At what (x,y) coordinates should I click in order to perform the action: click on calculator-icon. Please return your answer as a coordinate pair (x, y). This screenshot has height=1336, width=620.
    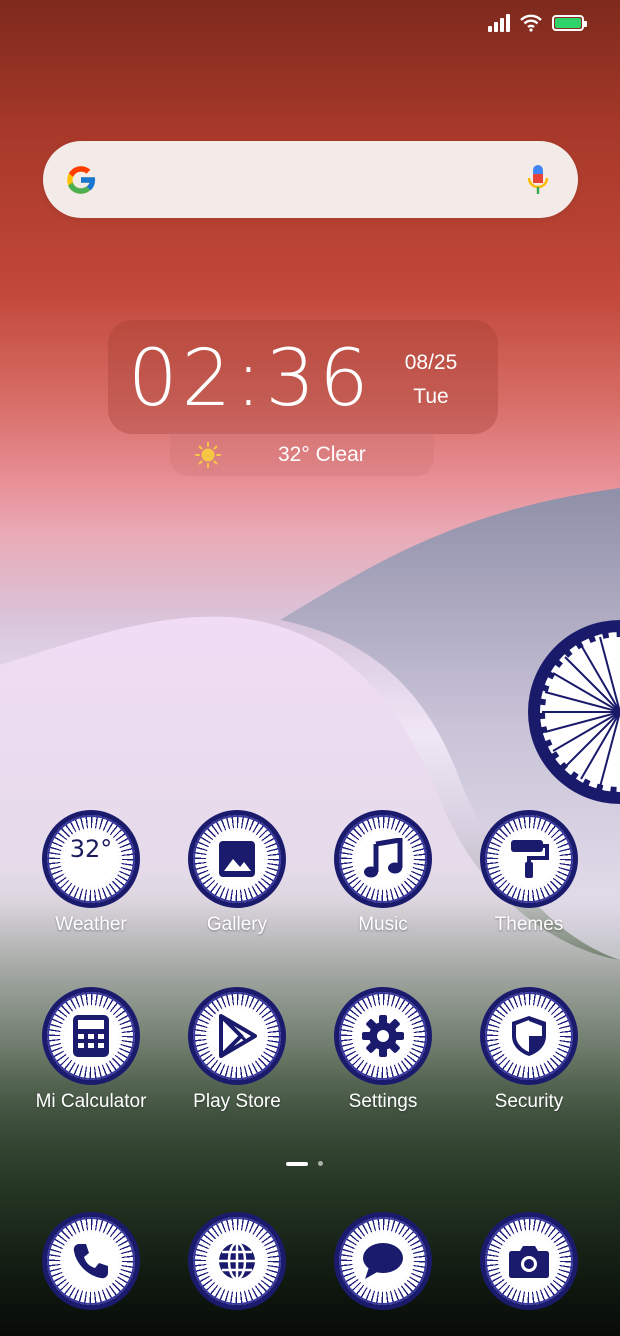
    Looking at the image, I should click on (91, 1036).